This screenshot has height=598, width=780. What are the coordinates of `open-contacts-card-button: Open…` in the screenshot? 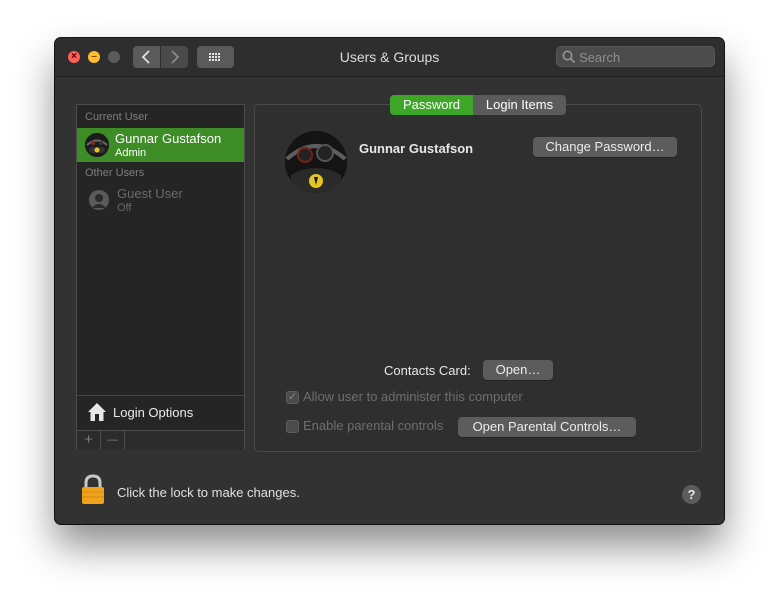 It's located at (518, 370).